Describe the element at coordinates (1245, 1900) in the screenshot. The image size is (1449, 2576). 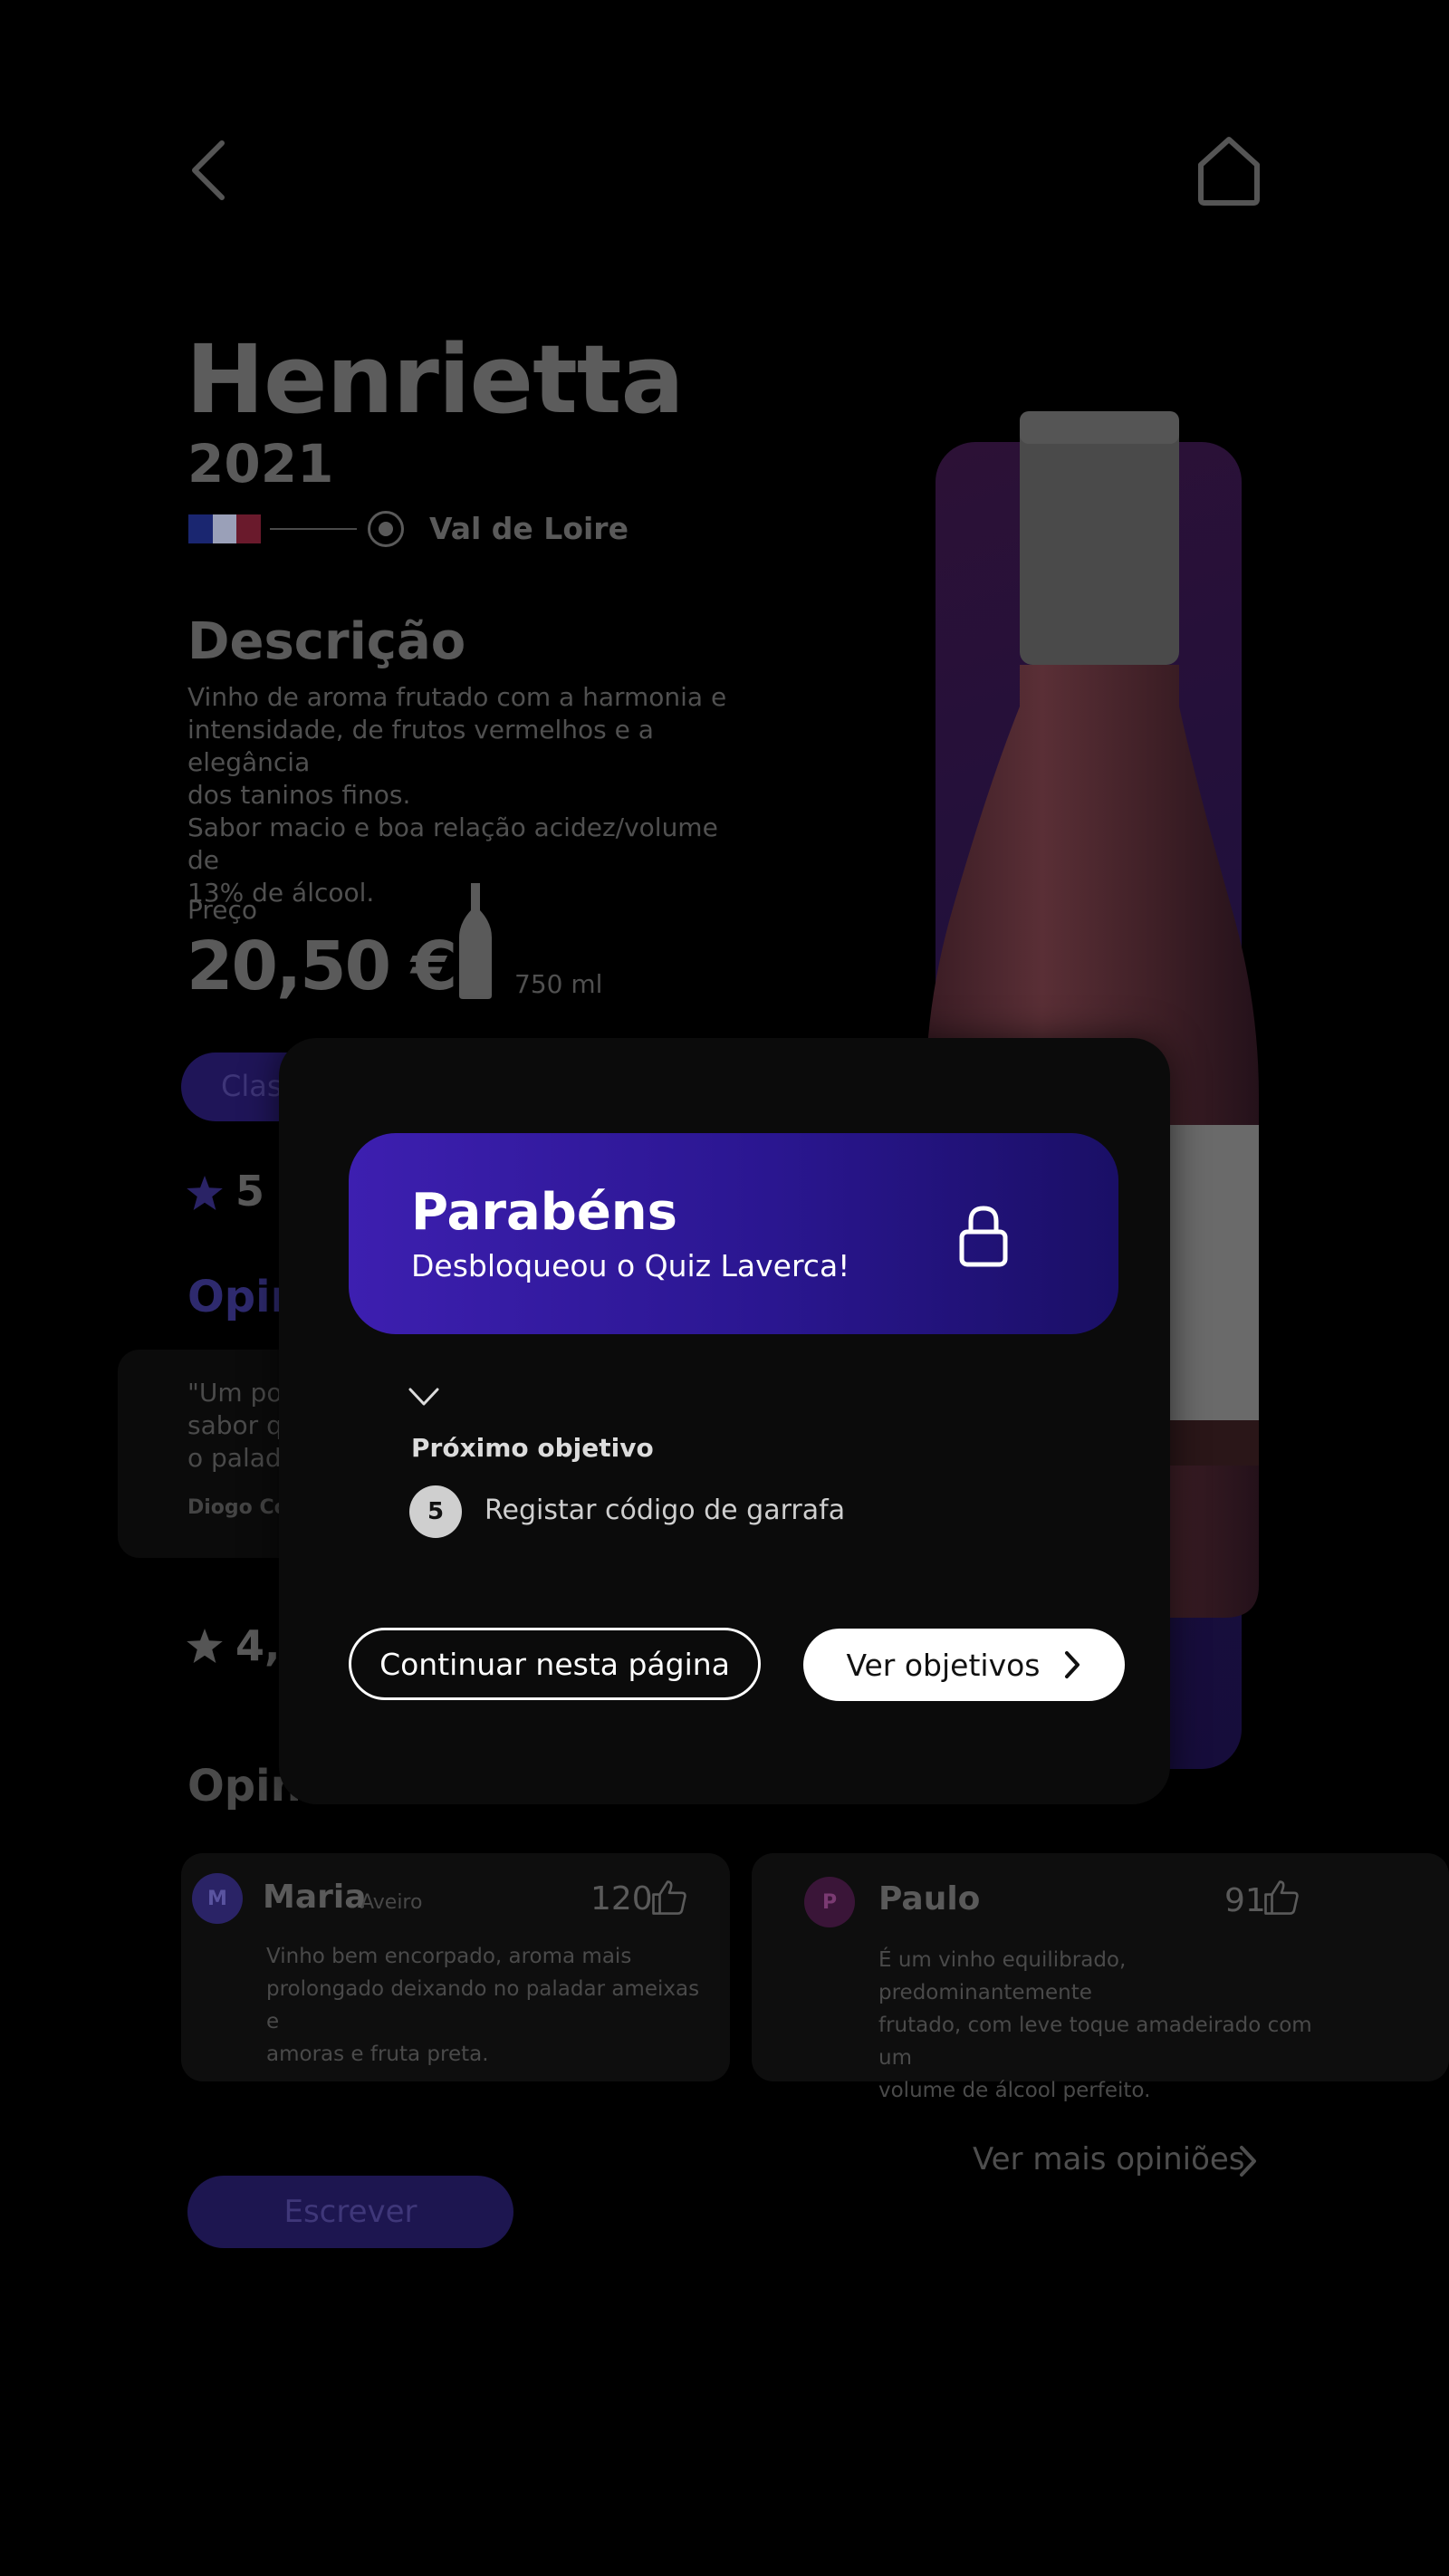
I see `like-count: 91` at that location.